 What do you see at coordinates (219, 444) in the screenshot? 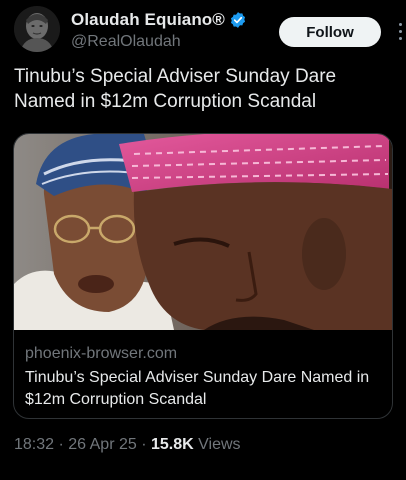
I see `views-label: Views` at bounding box center [219, 444].